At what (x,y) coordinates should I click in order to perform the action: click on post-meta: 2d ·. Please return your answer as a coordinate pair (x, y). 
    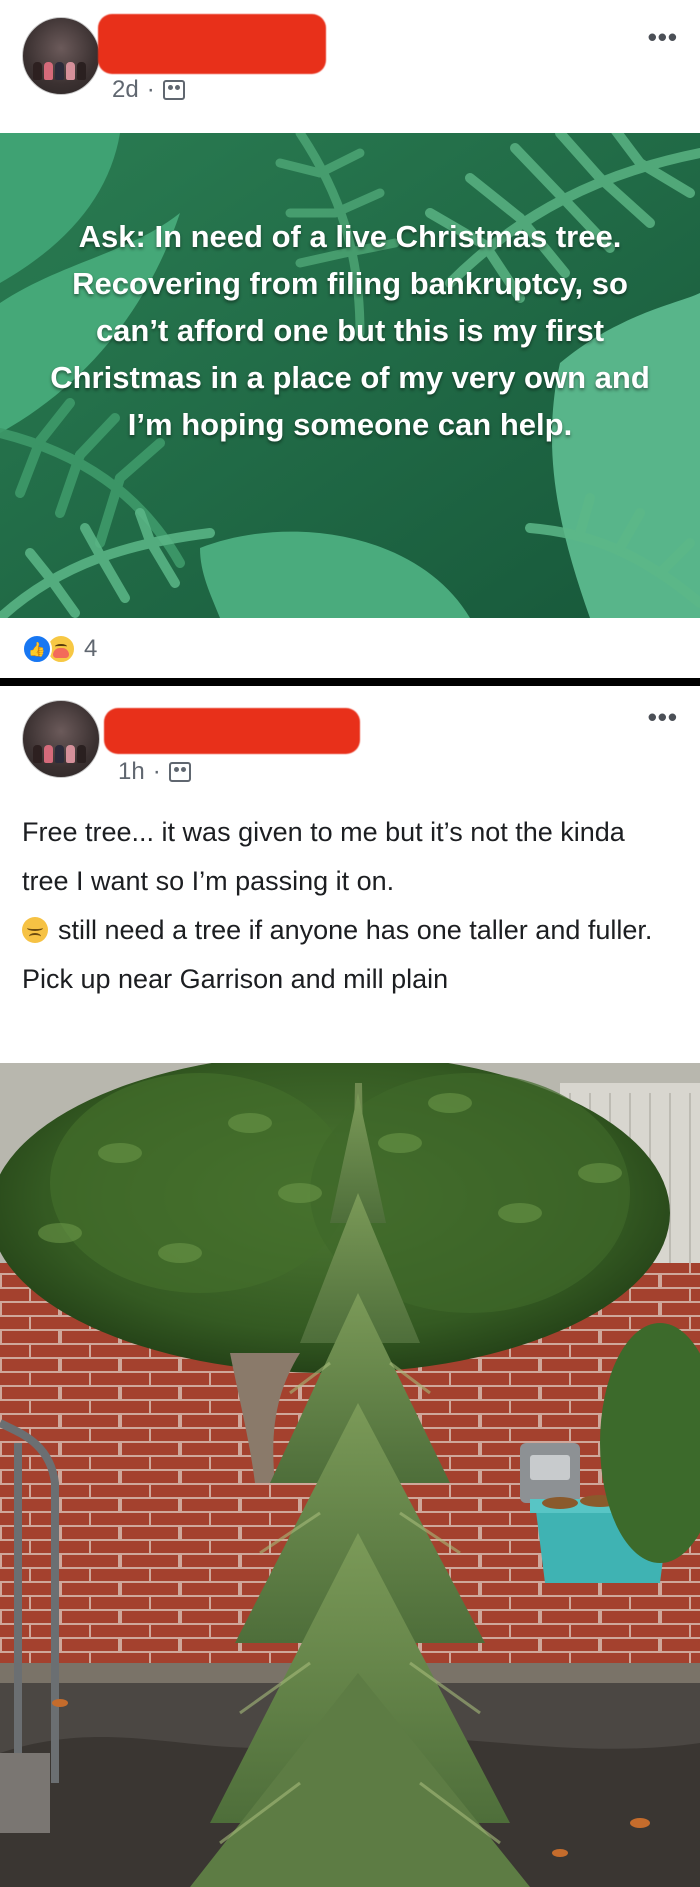
    Looking at the image, I should click on (148, 90).